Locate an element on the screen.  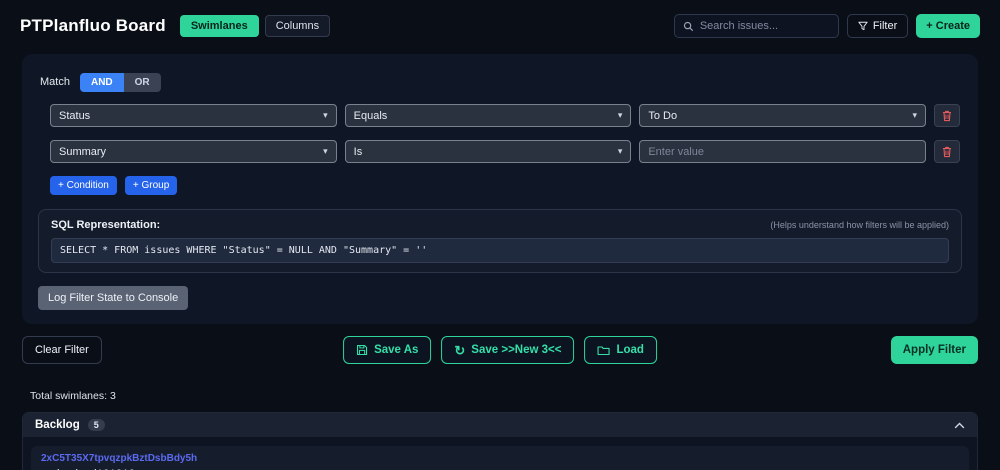
filter-rule-row: Status ▾ Equals ▾ To Do ▾ is located at coordinates (505, 115).